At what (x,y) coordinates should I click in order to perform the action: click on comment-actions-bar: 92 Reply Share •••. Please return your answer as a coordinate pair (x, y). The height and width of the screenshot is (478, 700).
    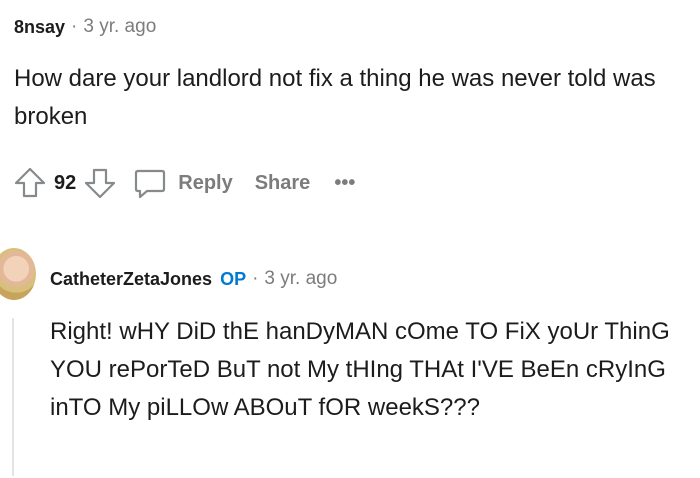
    Looking at the image, I should click on (183, 183).